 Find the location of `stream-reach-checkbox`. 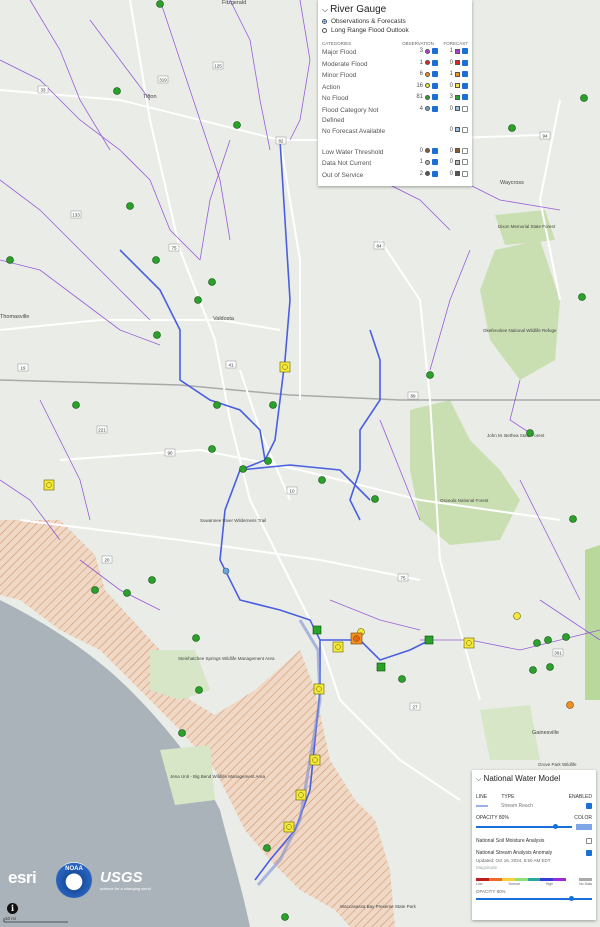

stream-reach-checkbox is located at coordinates (589, 806).